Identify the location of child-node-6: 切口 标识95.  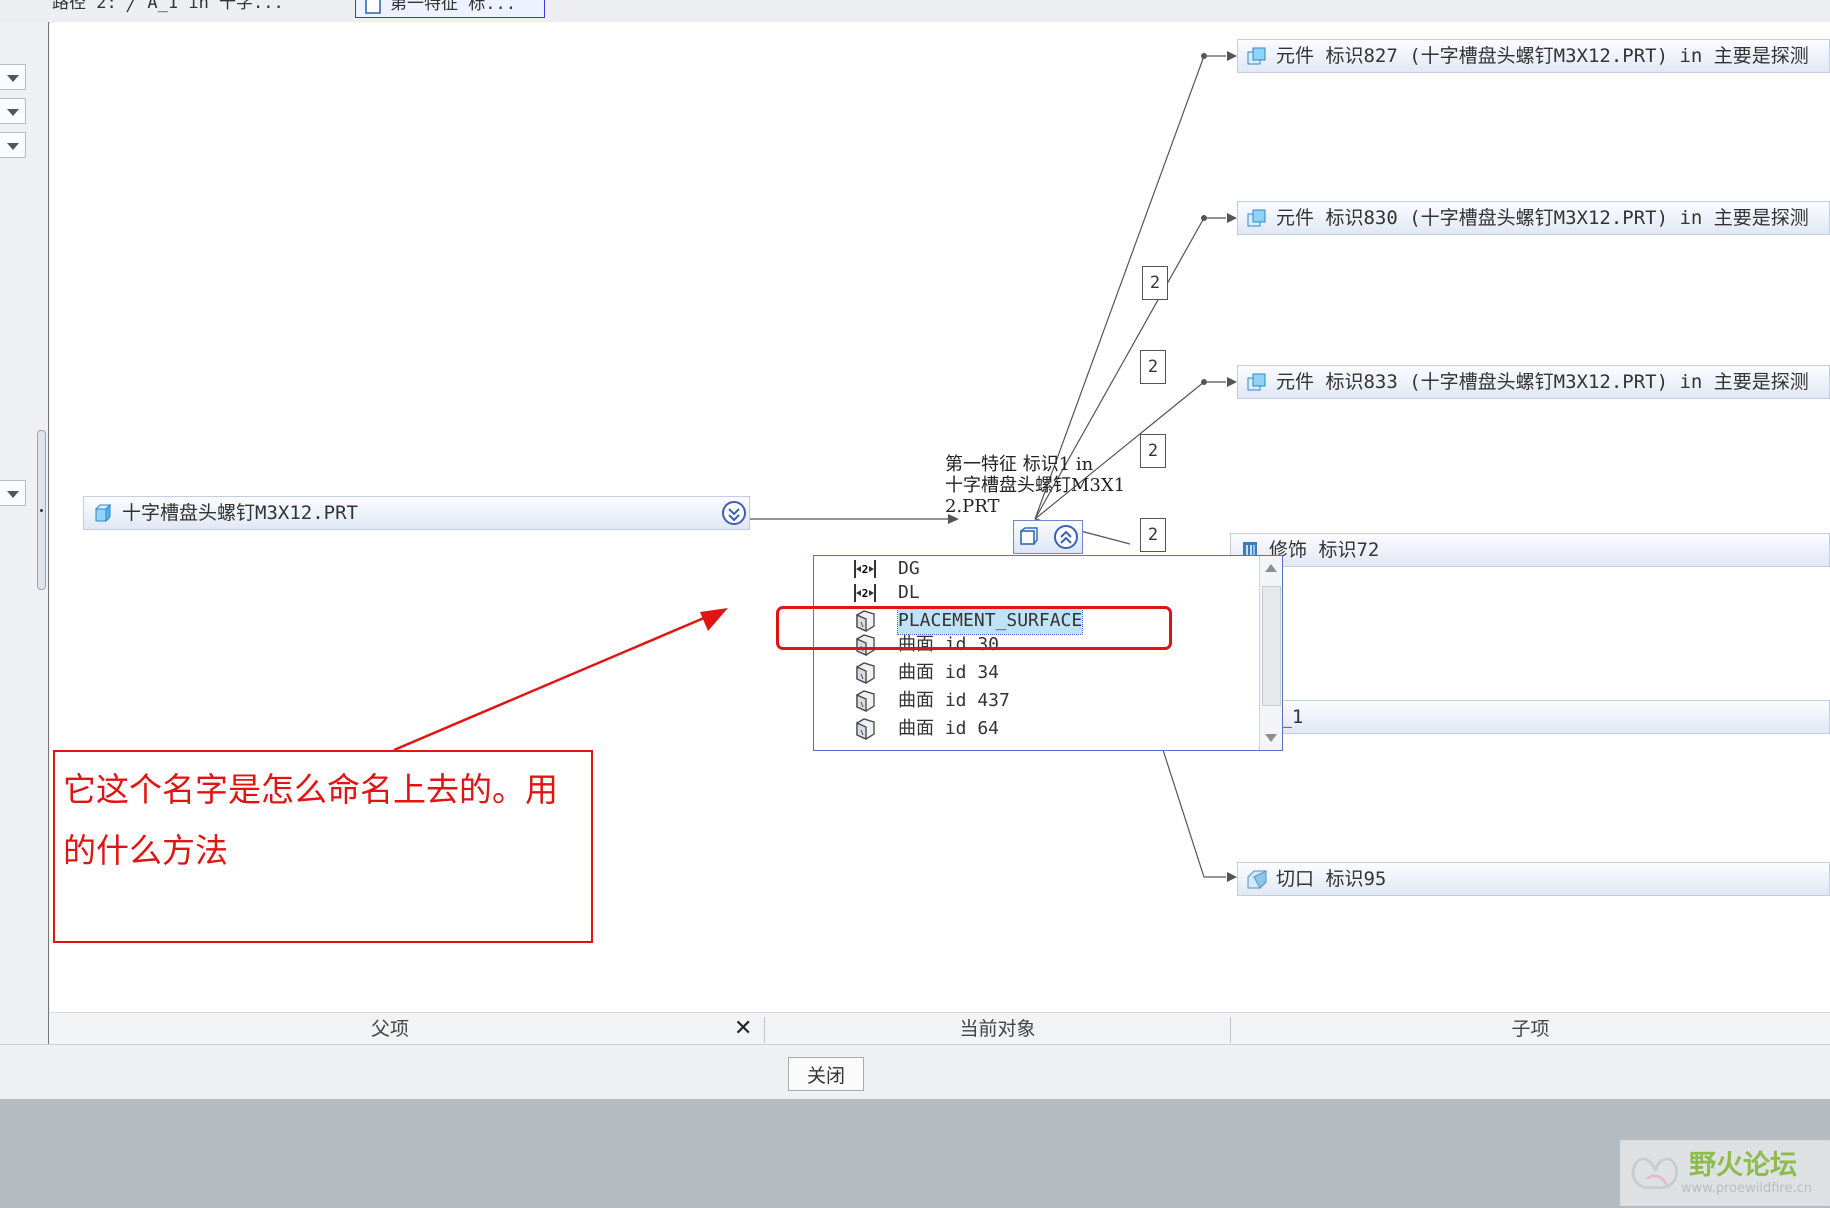
(1533, 879).